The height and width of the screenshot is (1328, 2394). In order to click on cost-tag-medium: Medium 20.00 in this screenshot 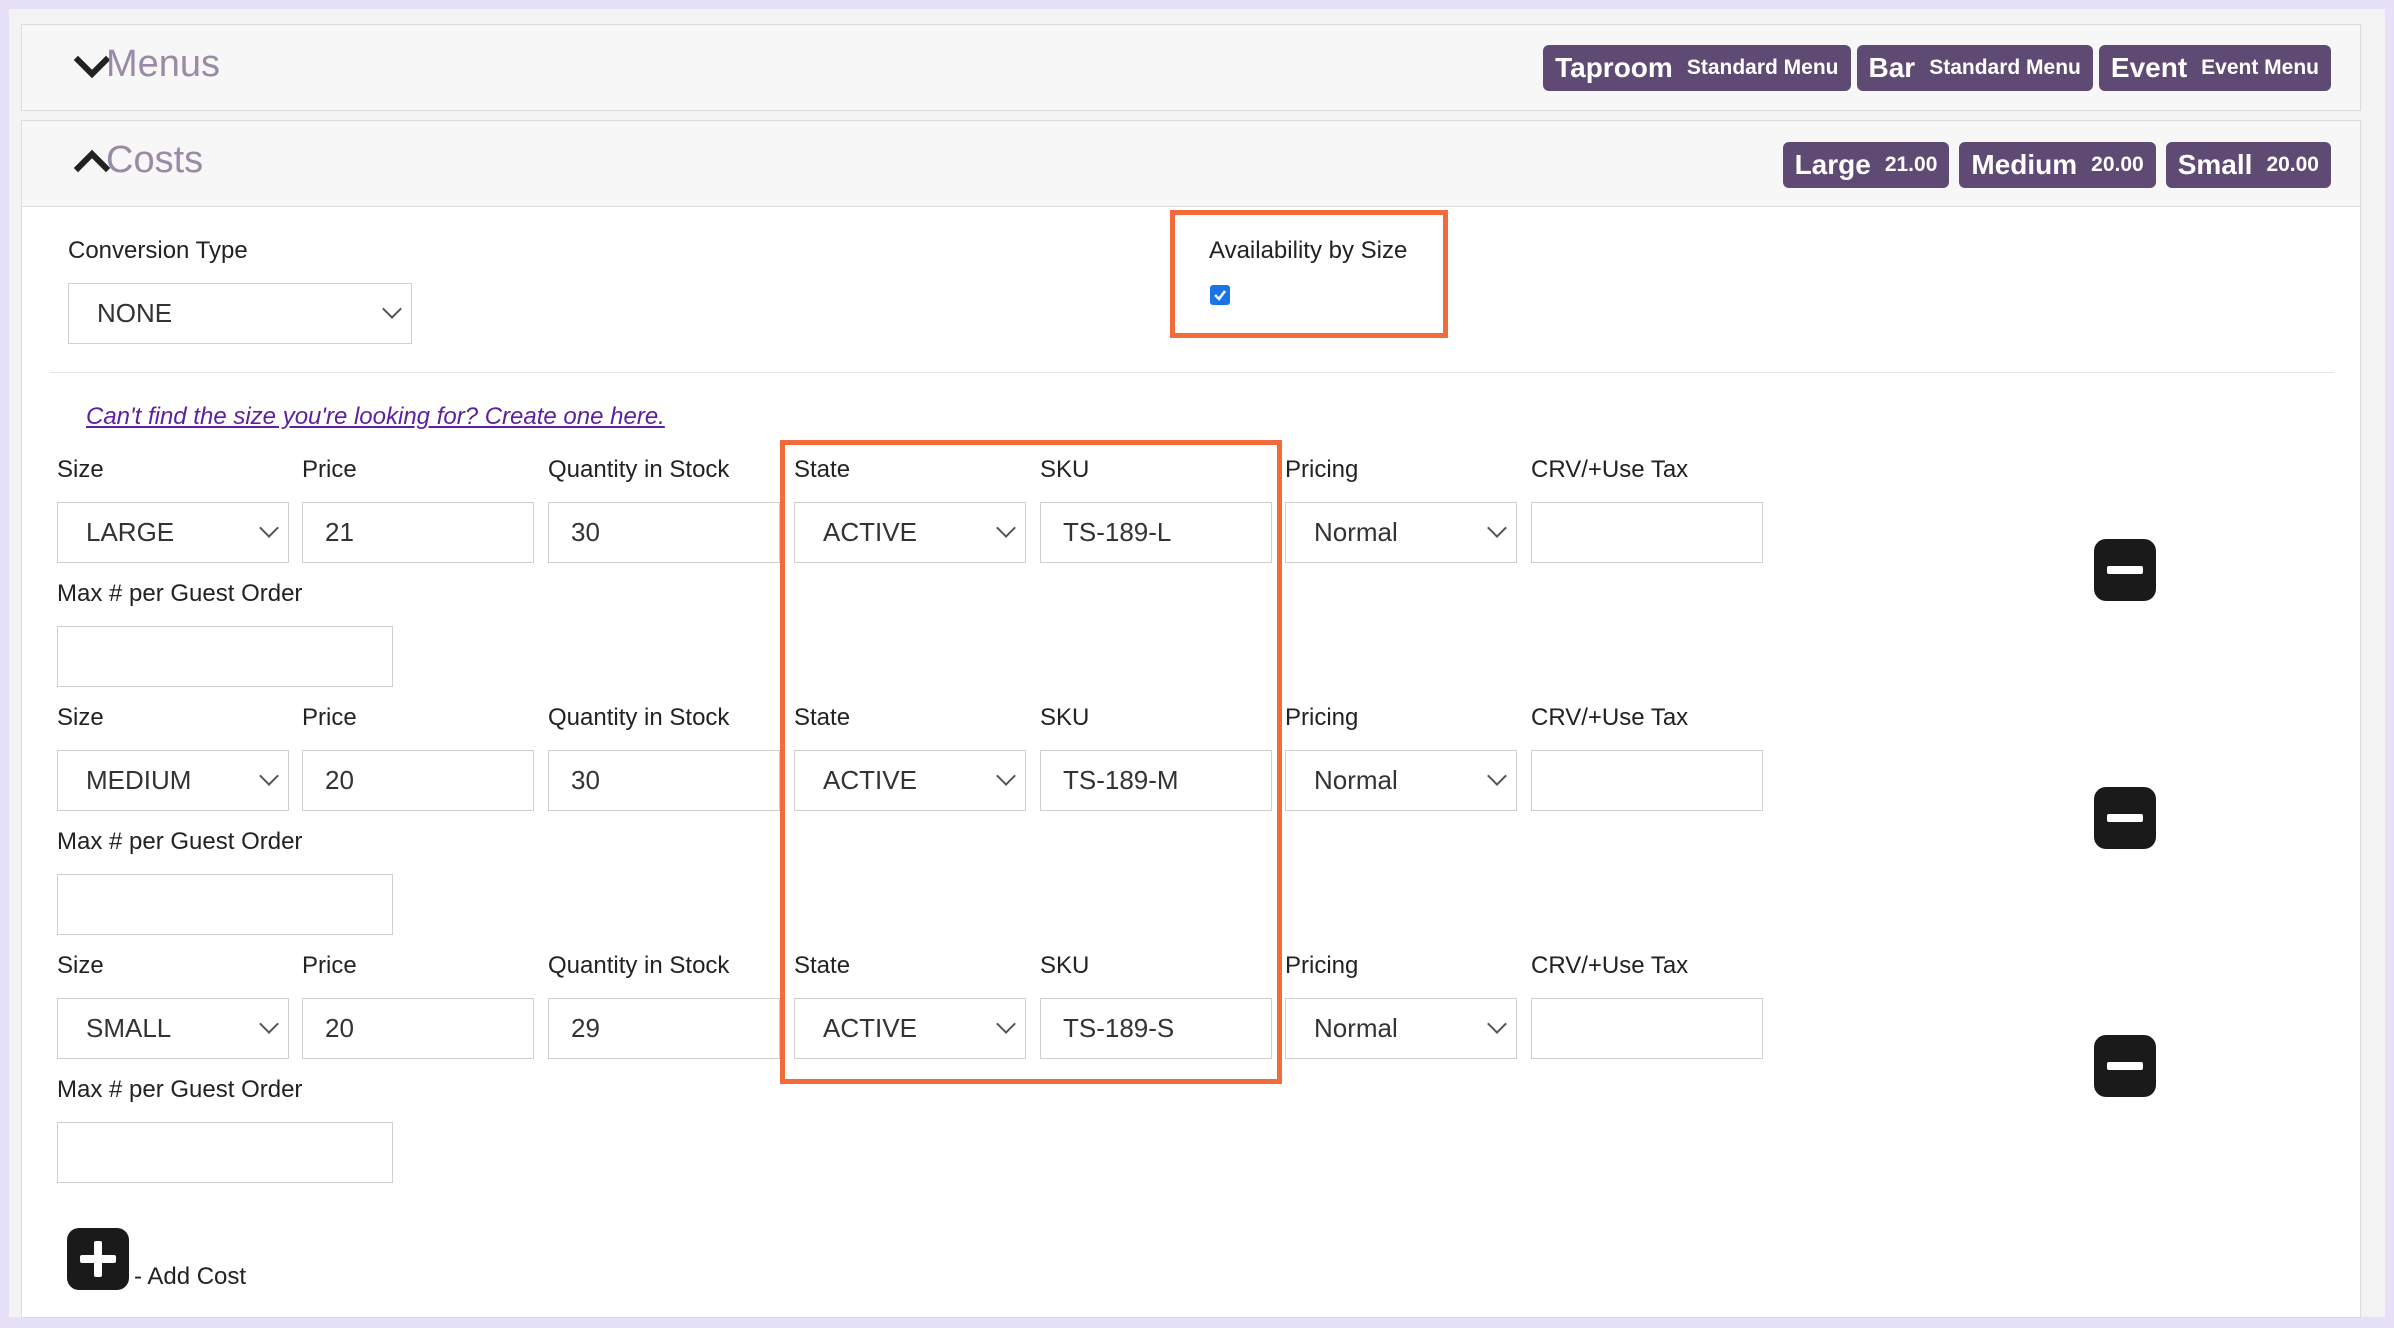, I will do `click(2057, 165)`.